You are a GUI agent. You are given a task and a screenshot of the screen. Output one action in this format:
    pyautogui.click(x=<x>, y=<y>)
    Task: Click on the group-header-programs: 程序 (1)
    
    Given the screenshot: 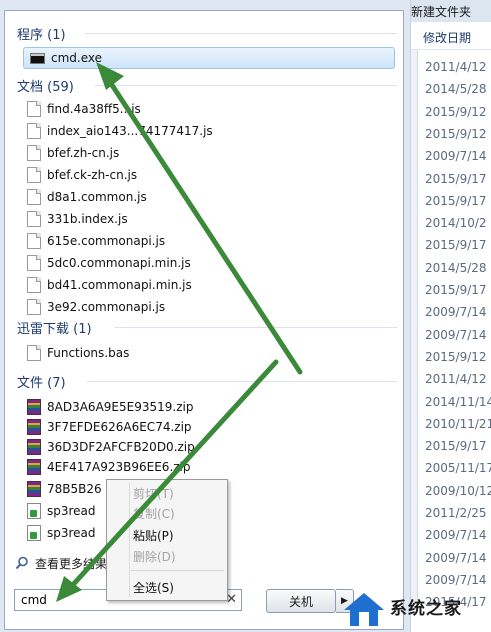 What is the action you would take?
    pyautogui.click(x=41, y=33)
    